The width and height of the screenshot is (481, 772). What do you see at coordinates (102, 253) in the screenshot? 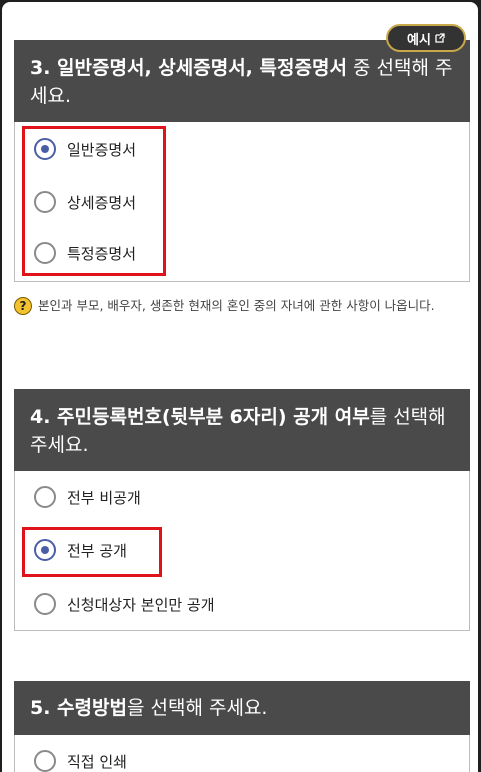
I see `option-label: 특정증명서` at bounding box center [102, 253].